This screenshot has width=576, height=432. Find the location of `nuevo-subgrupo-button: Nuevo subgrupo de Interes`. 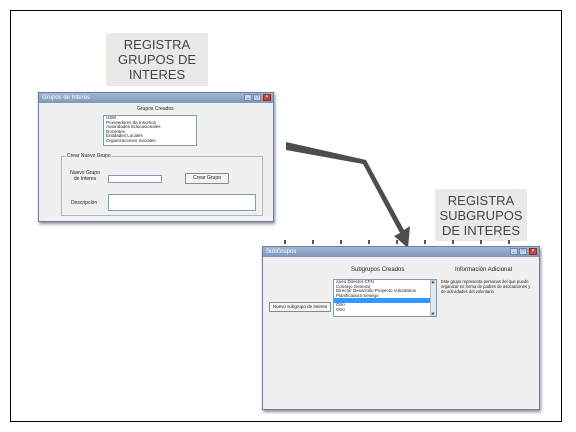

nuevo-subgrupo-button: Nuevo subgrupo de Interes is located at coordinates (300, 307).